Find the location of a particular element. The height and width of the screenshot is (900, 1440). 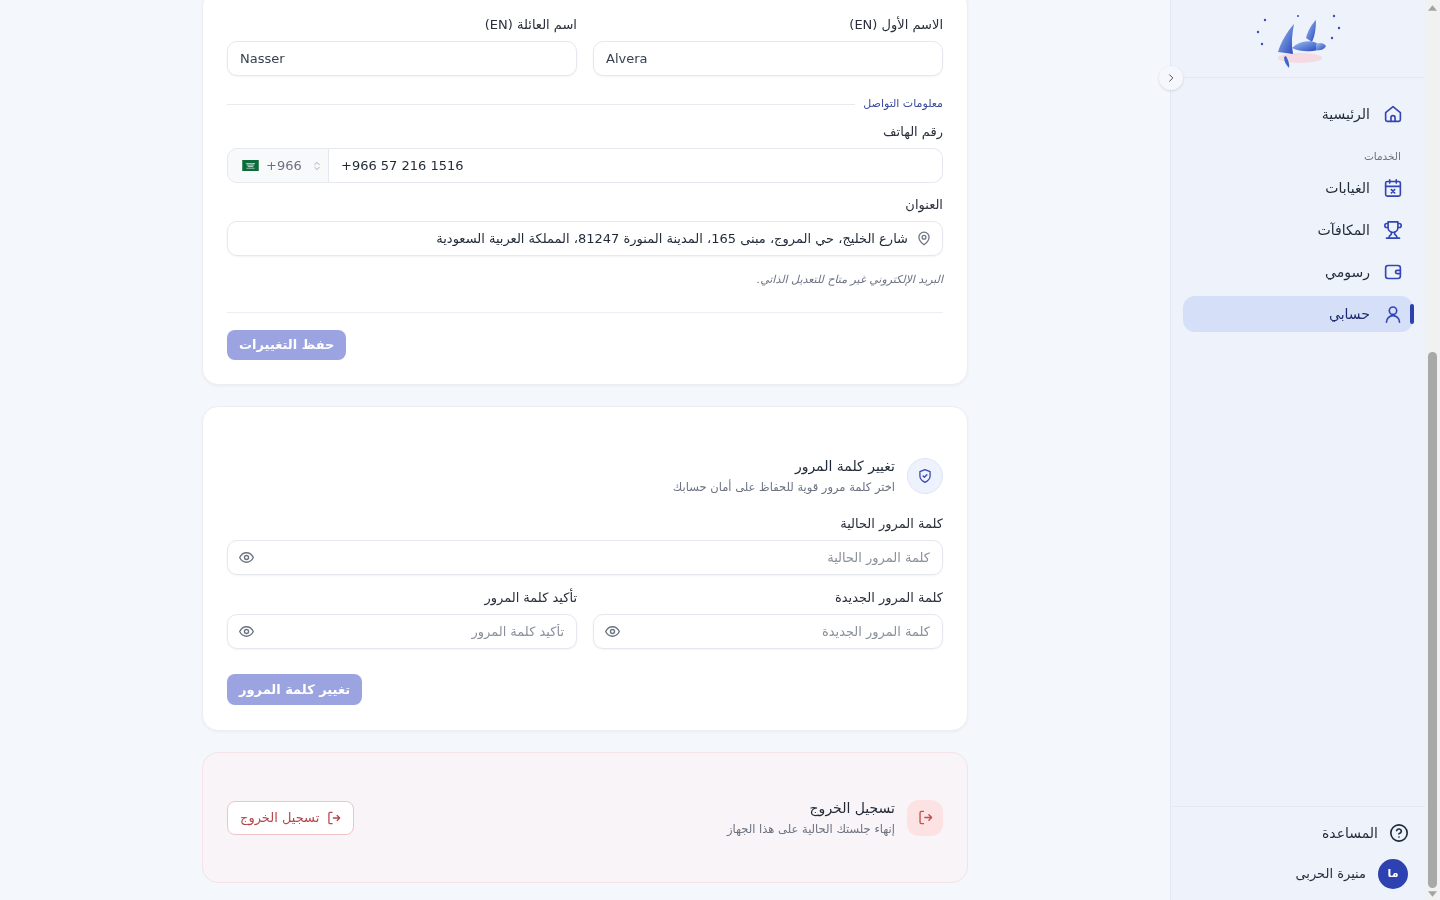

up-arrow-icon is located at coordinates (1432, 8).